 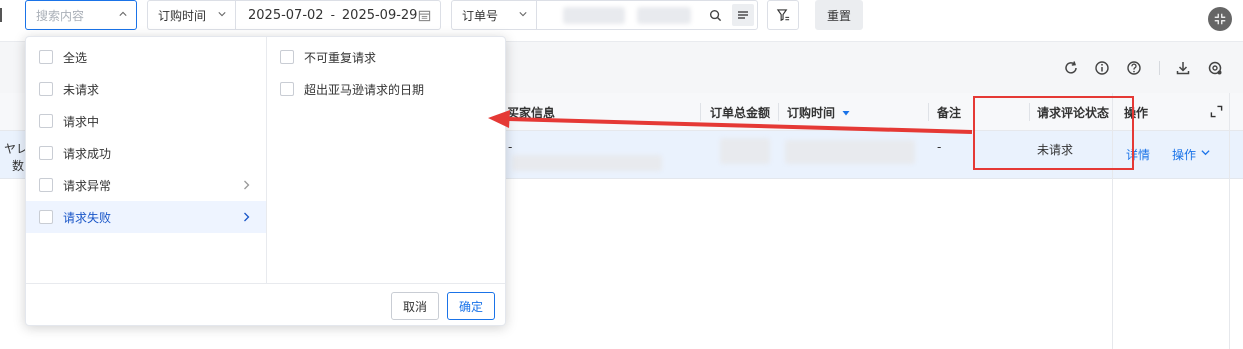 What do you see at coordinates (338, 15) in the screenshot?
I see `date-range-picker: 2025-07-02 - 2025-09-29` at bounding box center [338, 15].